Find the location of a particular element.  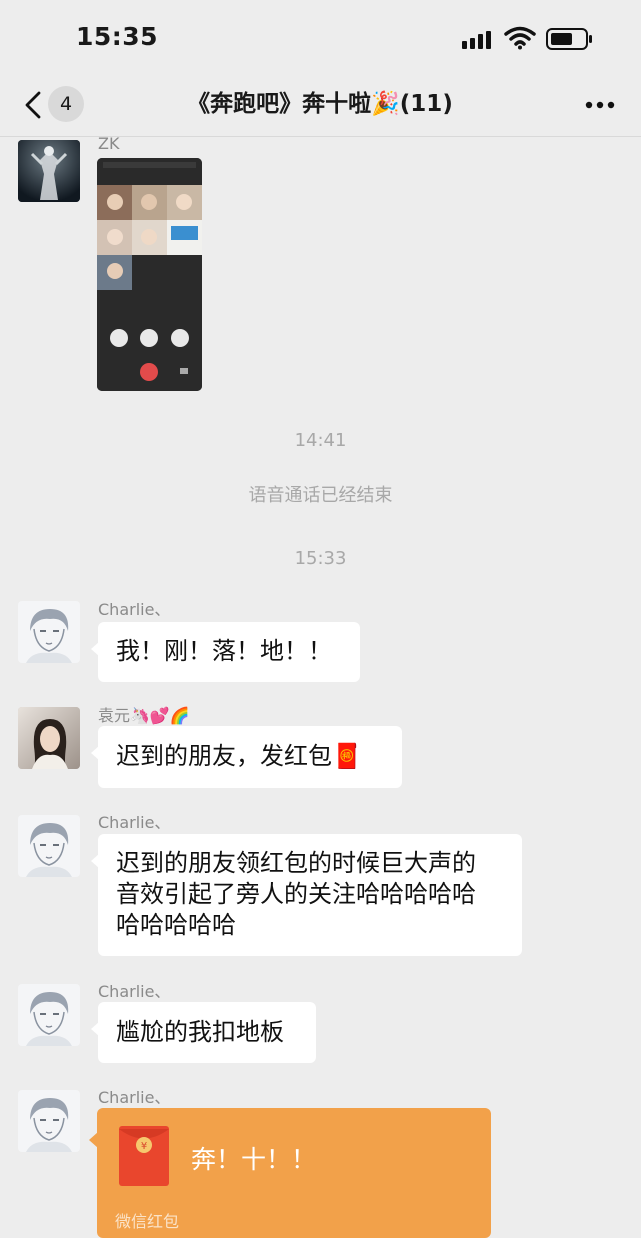

chat-header: 4 《奔跑吧》奔十啦🎉(11) is located at coordinates (320, 107).